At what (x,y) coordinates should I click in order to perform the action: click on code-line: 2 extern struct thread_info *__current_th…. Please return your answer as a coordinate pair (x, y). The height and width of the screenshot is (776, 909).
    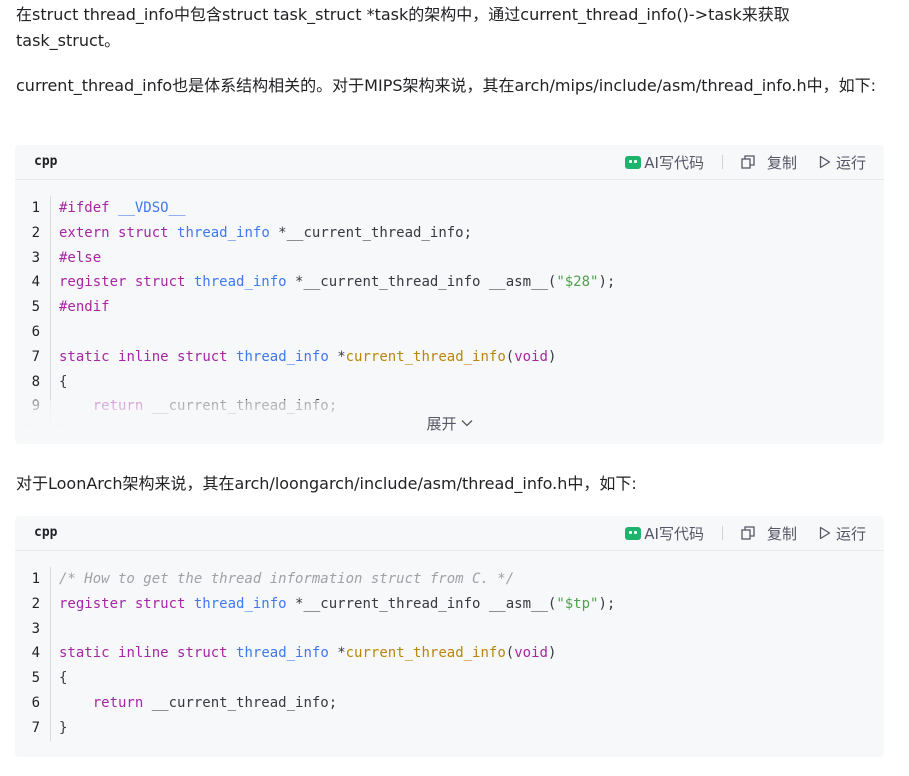
    Looking at the image, I should click on (449, 233).